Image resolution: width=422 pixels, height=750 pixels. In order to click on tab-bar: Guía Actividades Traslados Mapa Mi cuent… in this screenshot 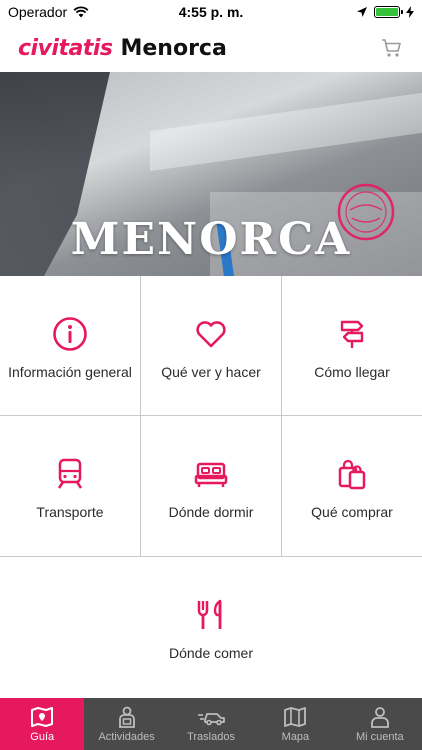, I will do `click(211, 724)`.